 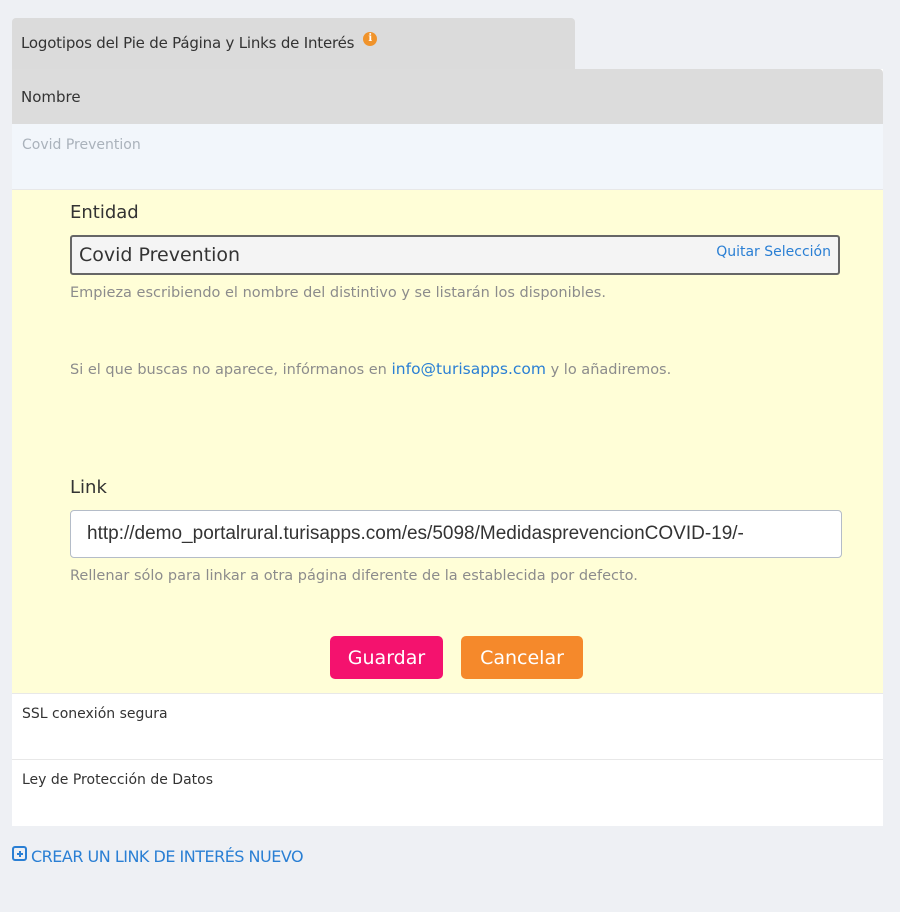 I want to click on table-row-selected: Covid Prevention, so click(x=447, y=157).